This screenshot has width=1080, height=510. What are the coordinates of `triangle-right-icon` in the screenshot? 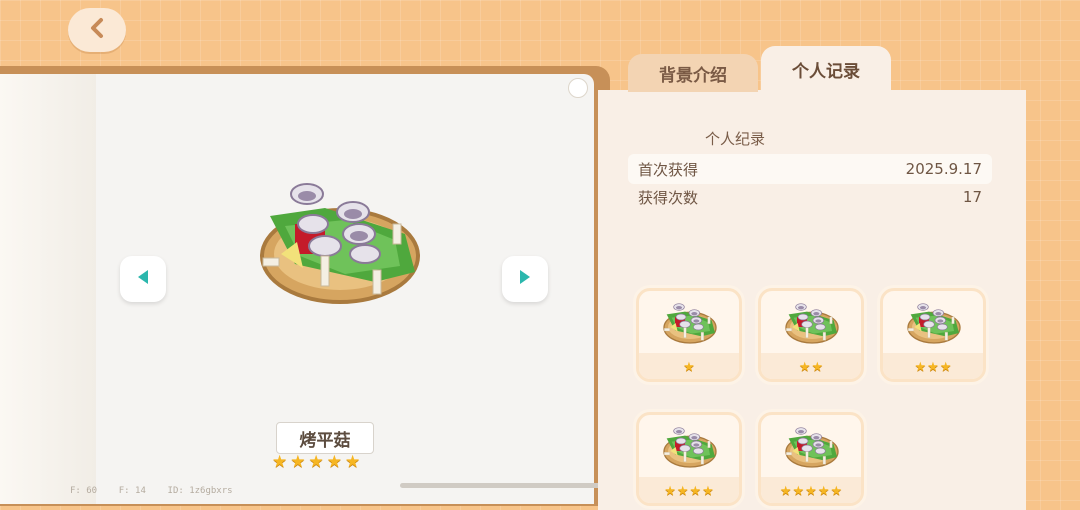 It's located at (525, 279).